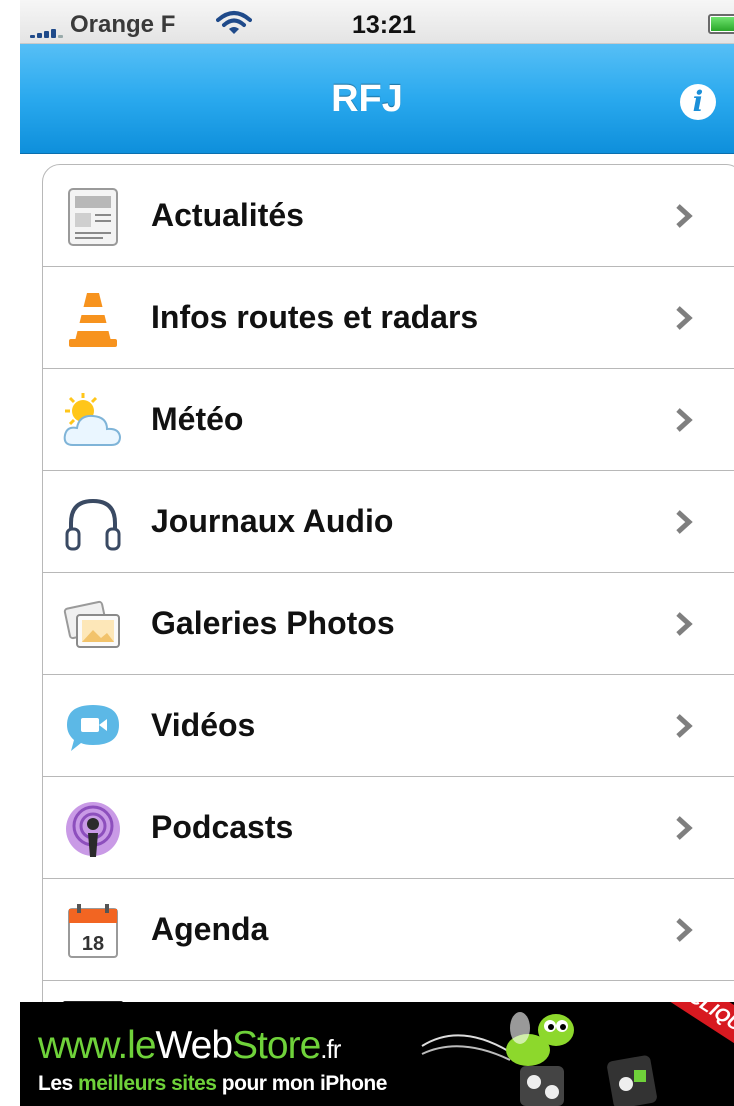 The height and width of the screenshot is (1106, 734). I want to click on calendar-icon: 18, so click(93, 931).